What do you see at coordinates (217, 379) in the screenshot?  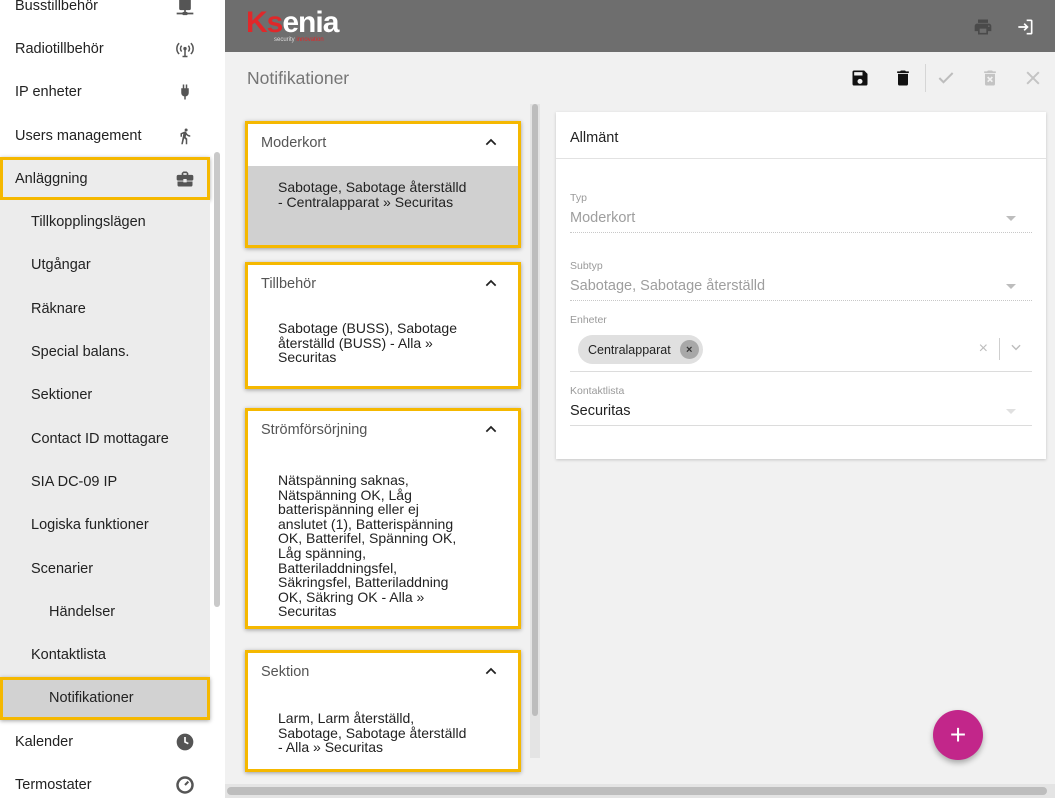 I see `sidebar-scrollbar` at bounding box center [217, 379].